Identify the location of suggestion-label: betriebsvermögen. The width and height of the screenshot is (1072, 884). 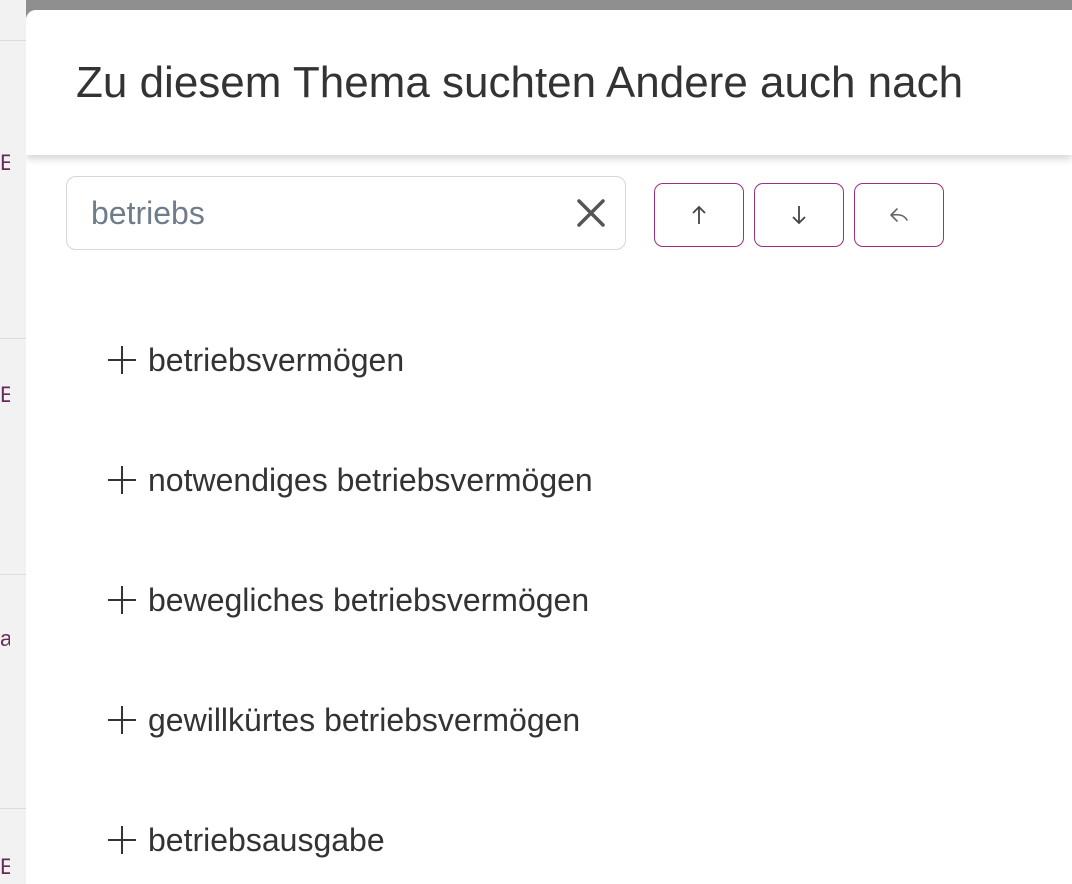
(276, 359).